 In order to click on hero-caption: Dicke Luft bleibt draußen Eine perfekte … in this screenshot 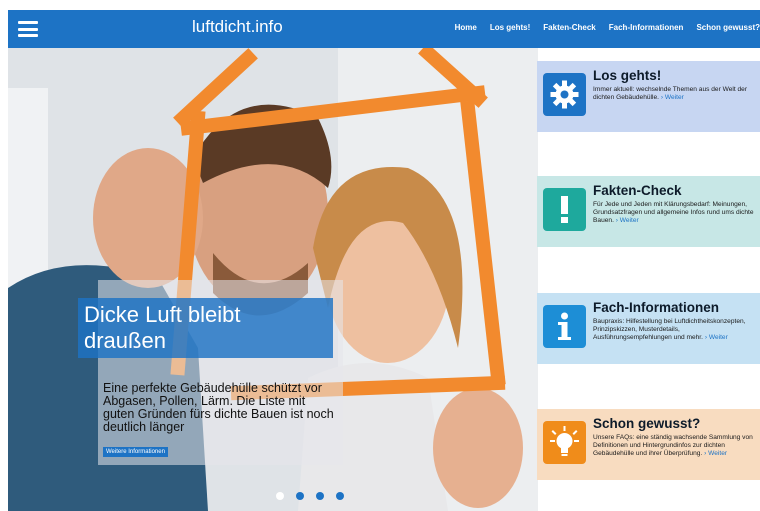, I will do `click(210, 372)`.